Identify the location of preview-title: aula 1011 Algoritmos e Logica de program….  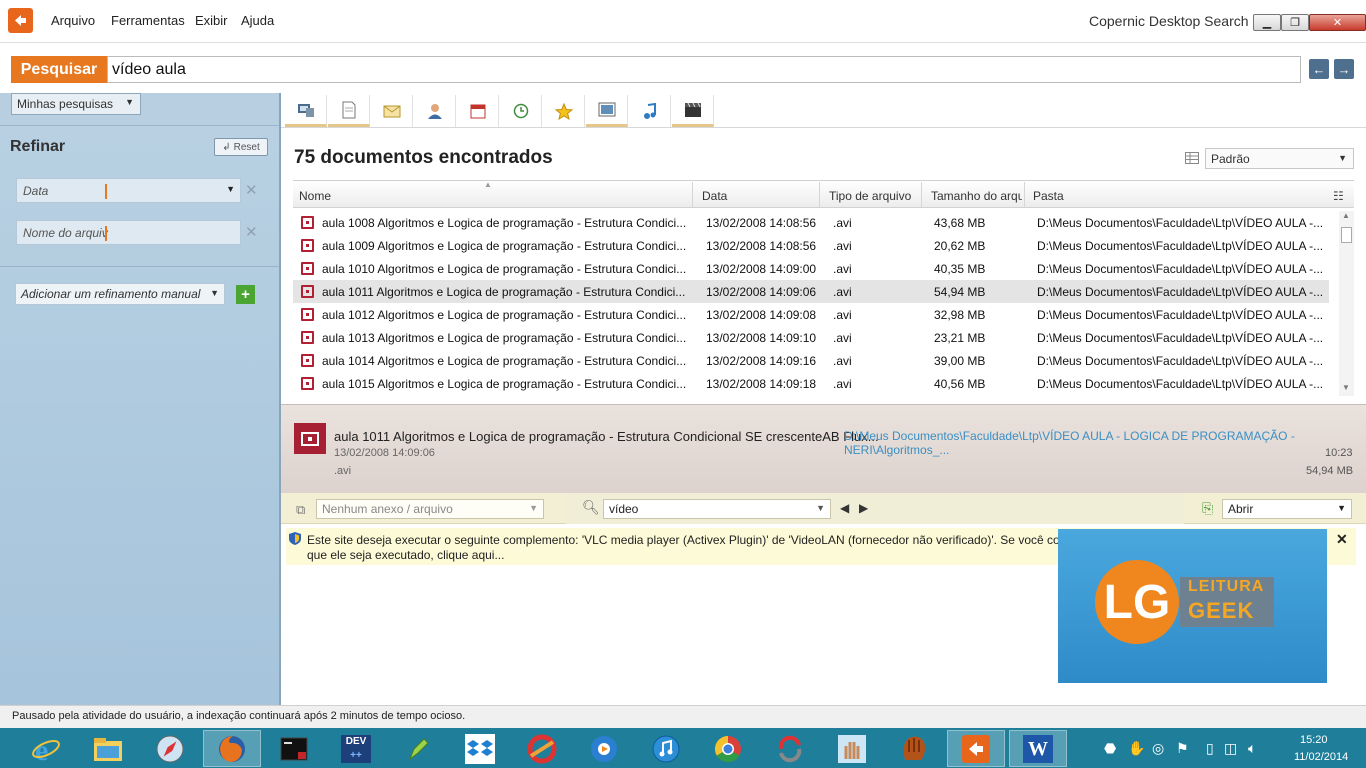
(606, 436).